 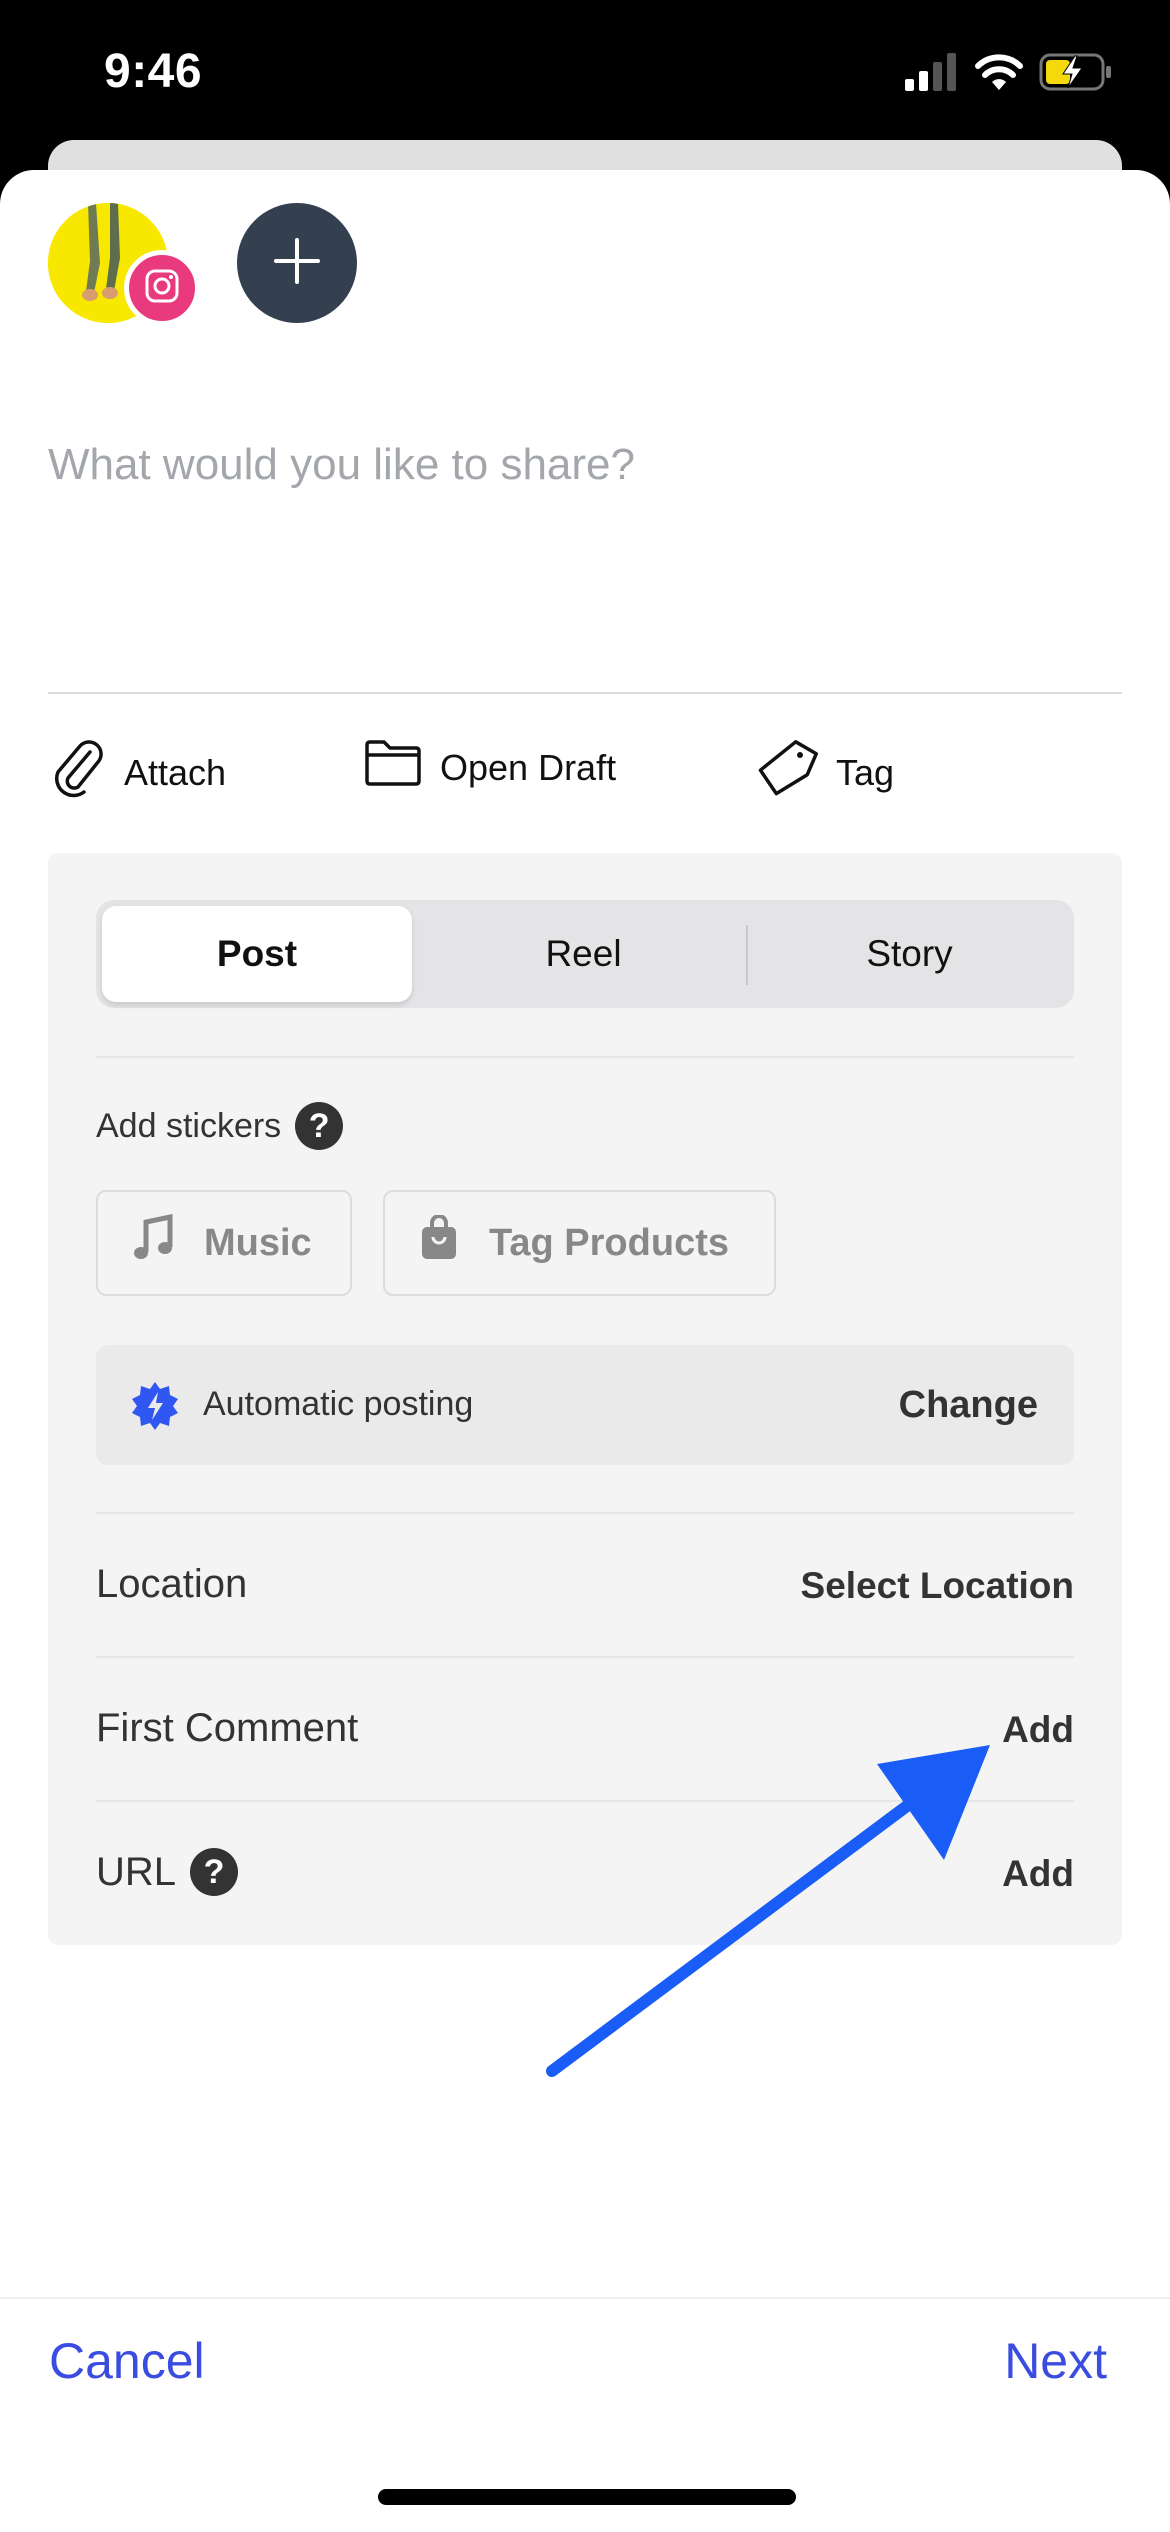 I want to click on attach-button: Attach, so click(x=138, y=772).